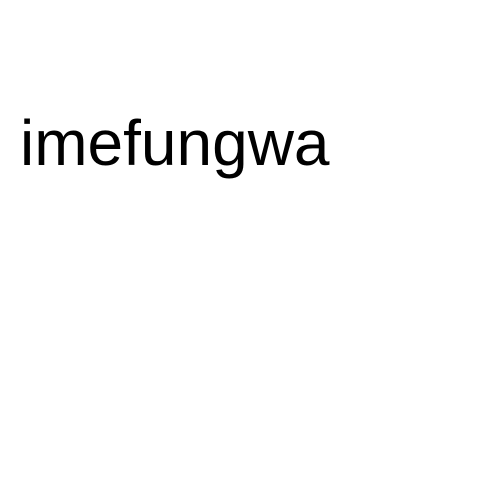  Describe the element at coordinates (175, 143) in the screenshot. I see `main-text: imefungwa` at that location.